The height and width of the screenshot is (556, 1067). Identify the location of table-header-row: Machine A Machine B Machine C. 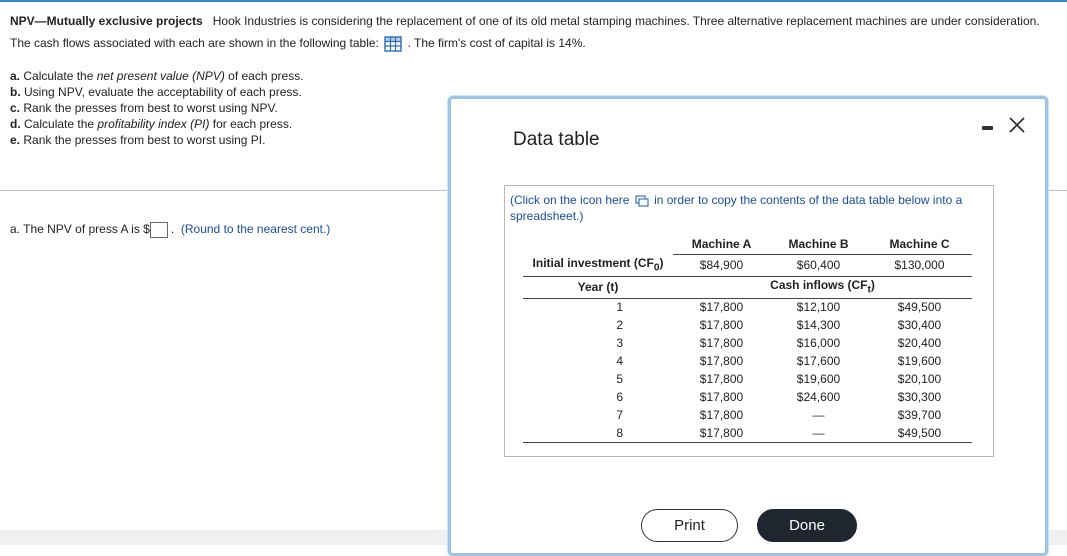
(747, 244).